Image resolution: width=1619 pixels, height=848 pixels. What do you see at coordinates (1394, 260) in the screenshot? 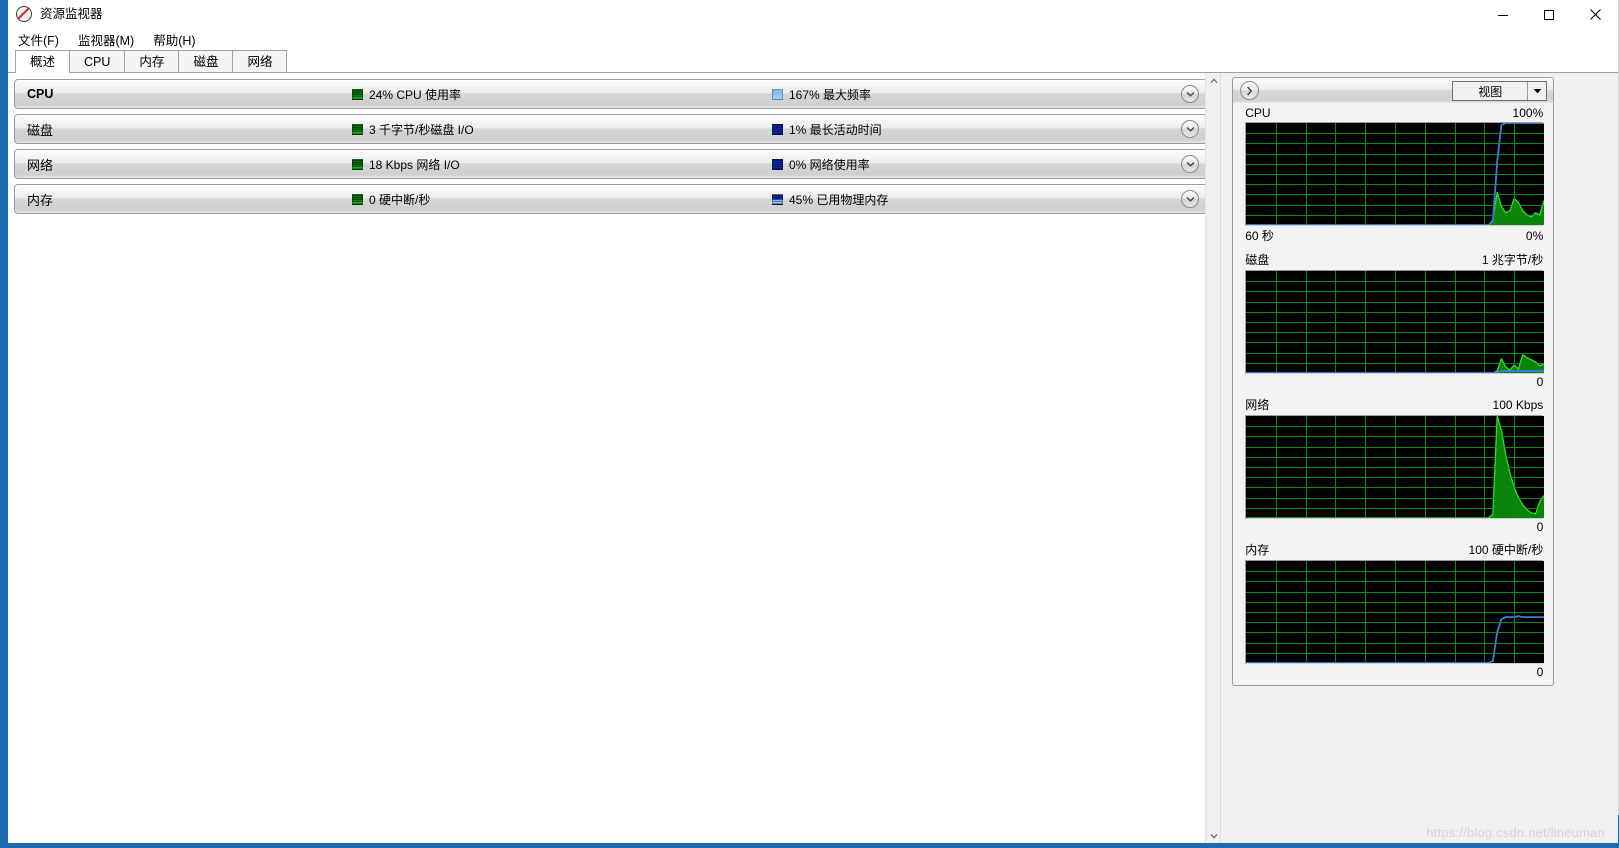
I see `graph-disk-header: 磁盘 1 兆字节/秒` at bounding box center [1394, 260].